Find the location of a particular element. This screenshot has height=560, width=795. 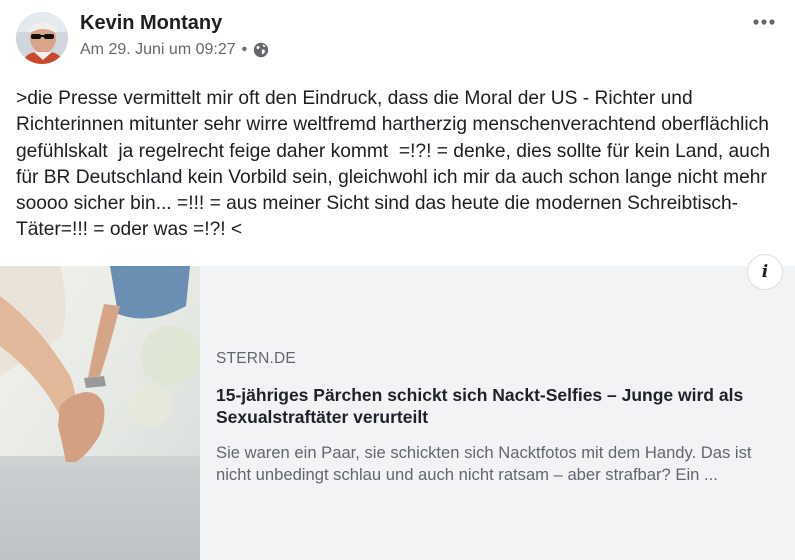

author-name: Kevin Montany is located at coordinates (151, 23).